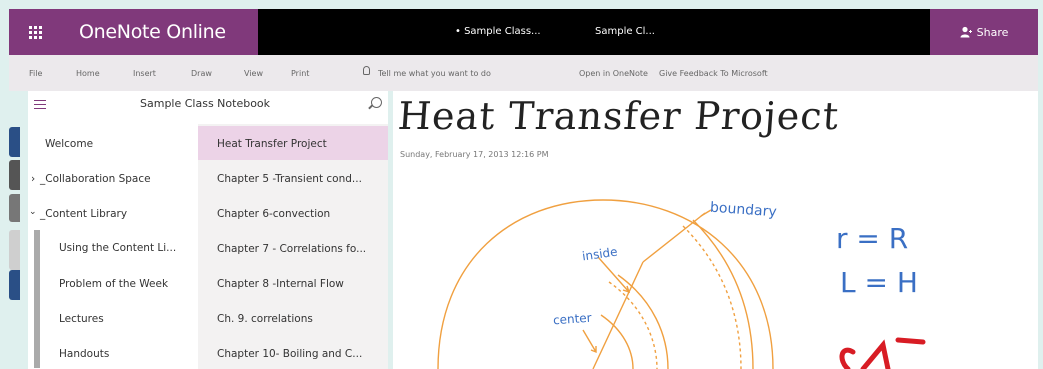  I want to click on lightbulb-icon, so click(366, 71).